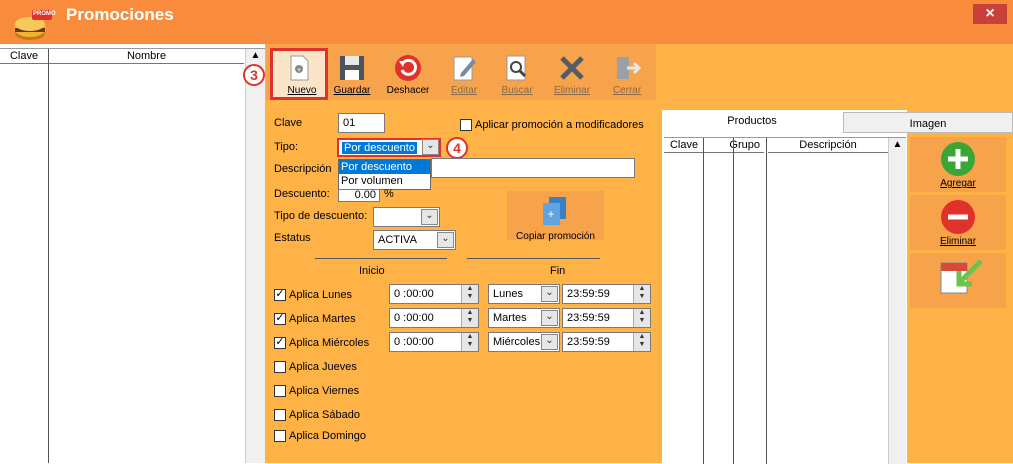 This screenshot has width=1013, height=464. Describe the element at coordinates (533, 168) in the screenshot. I see `descripcion-input` at that location.